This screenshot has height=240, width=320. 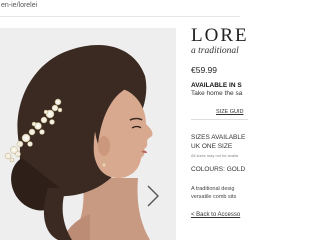 What do you see at coordinates (19, 5) in the screenshot?
I see `url-text: en-ie/lorelei` at bounding box center [19, 5].